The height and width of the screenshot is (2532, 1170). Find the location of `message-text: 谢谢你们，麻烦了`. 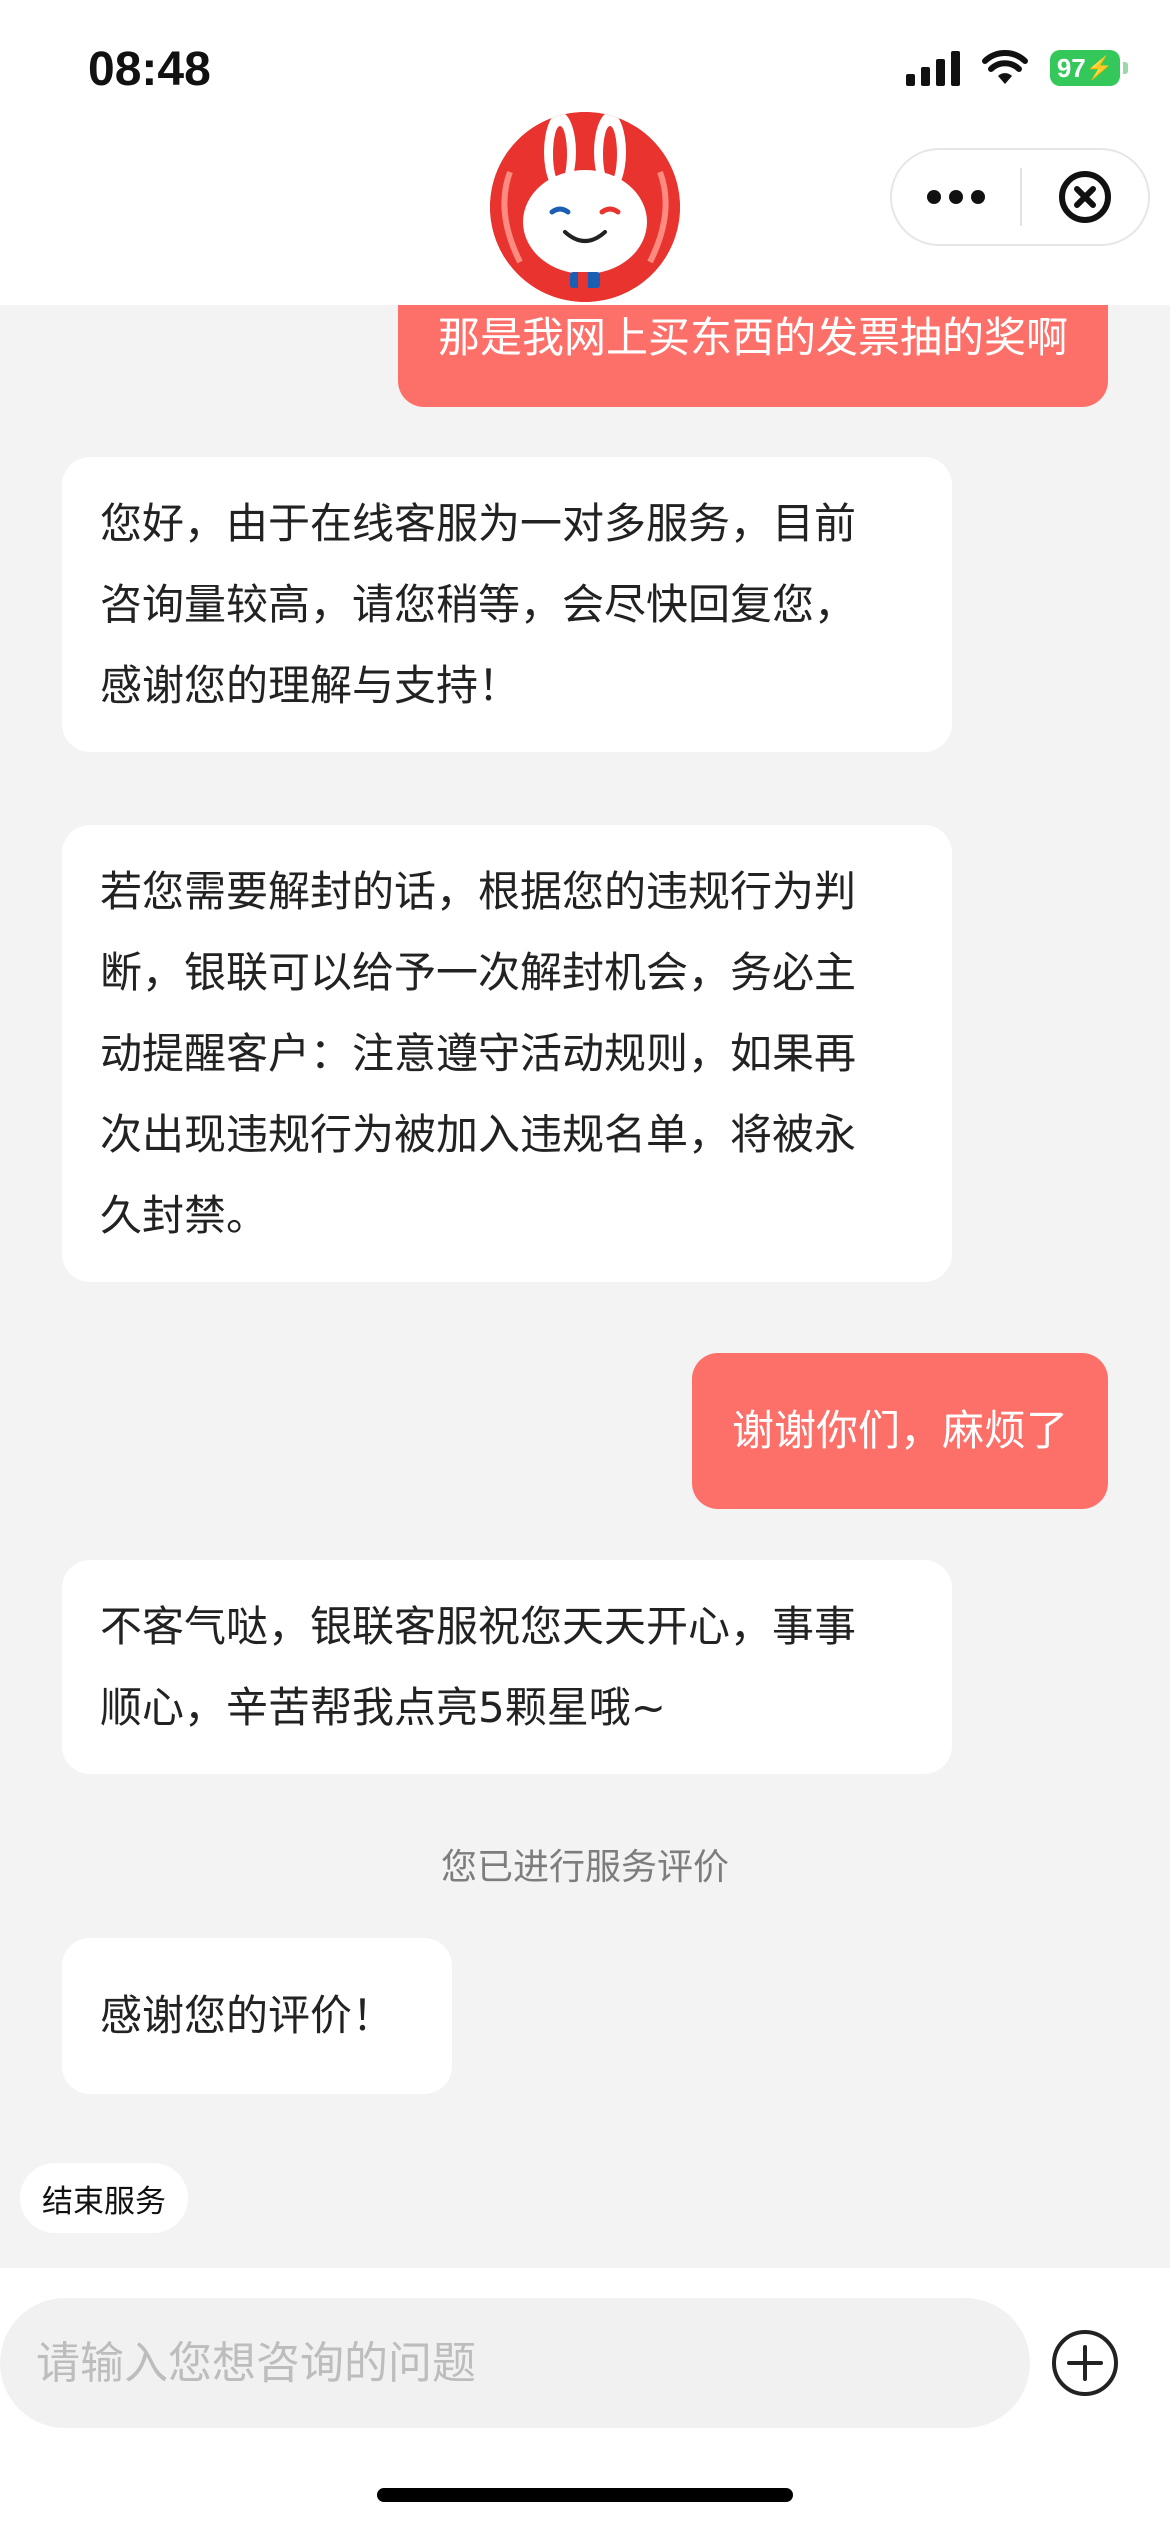

message-text: 谢谢你们，麻烦了 is located at coordinates (899, 1430).